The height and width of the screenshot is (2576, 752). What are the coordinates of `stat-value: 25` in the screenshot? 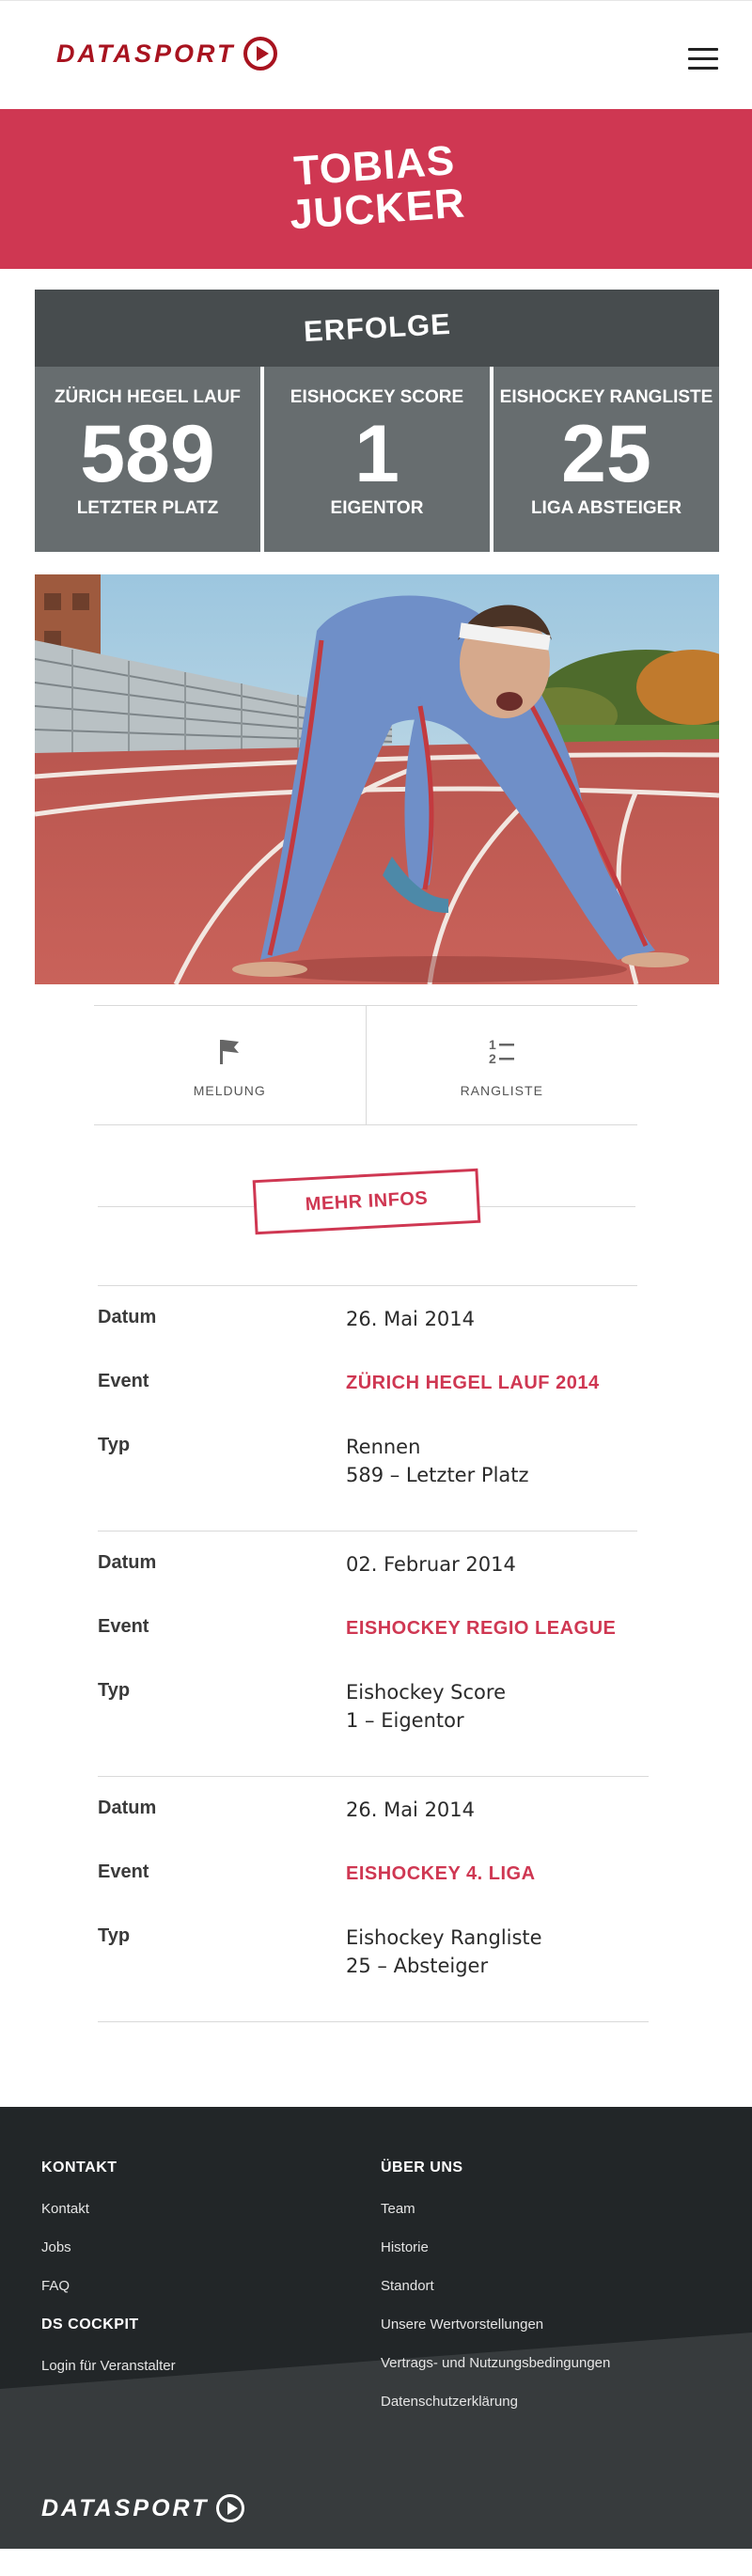 It's located at (606, 454).